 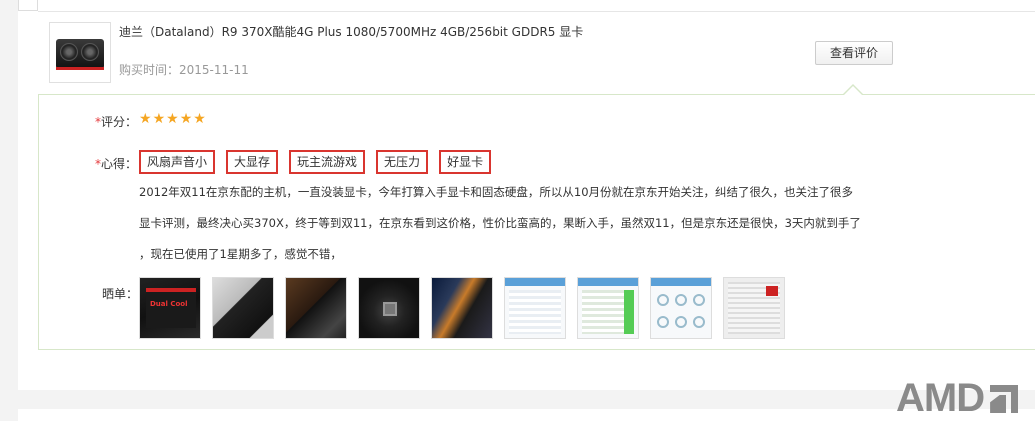 I want to click on card-installed-photo, so click(x=316, y=308).